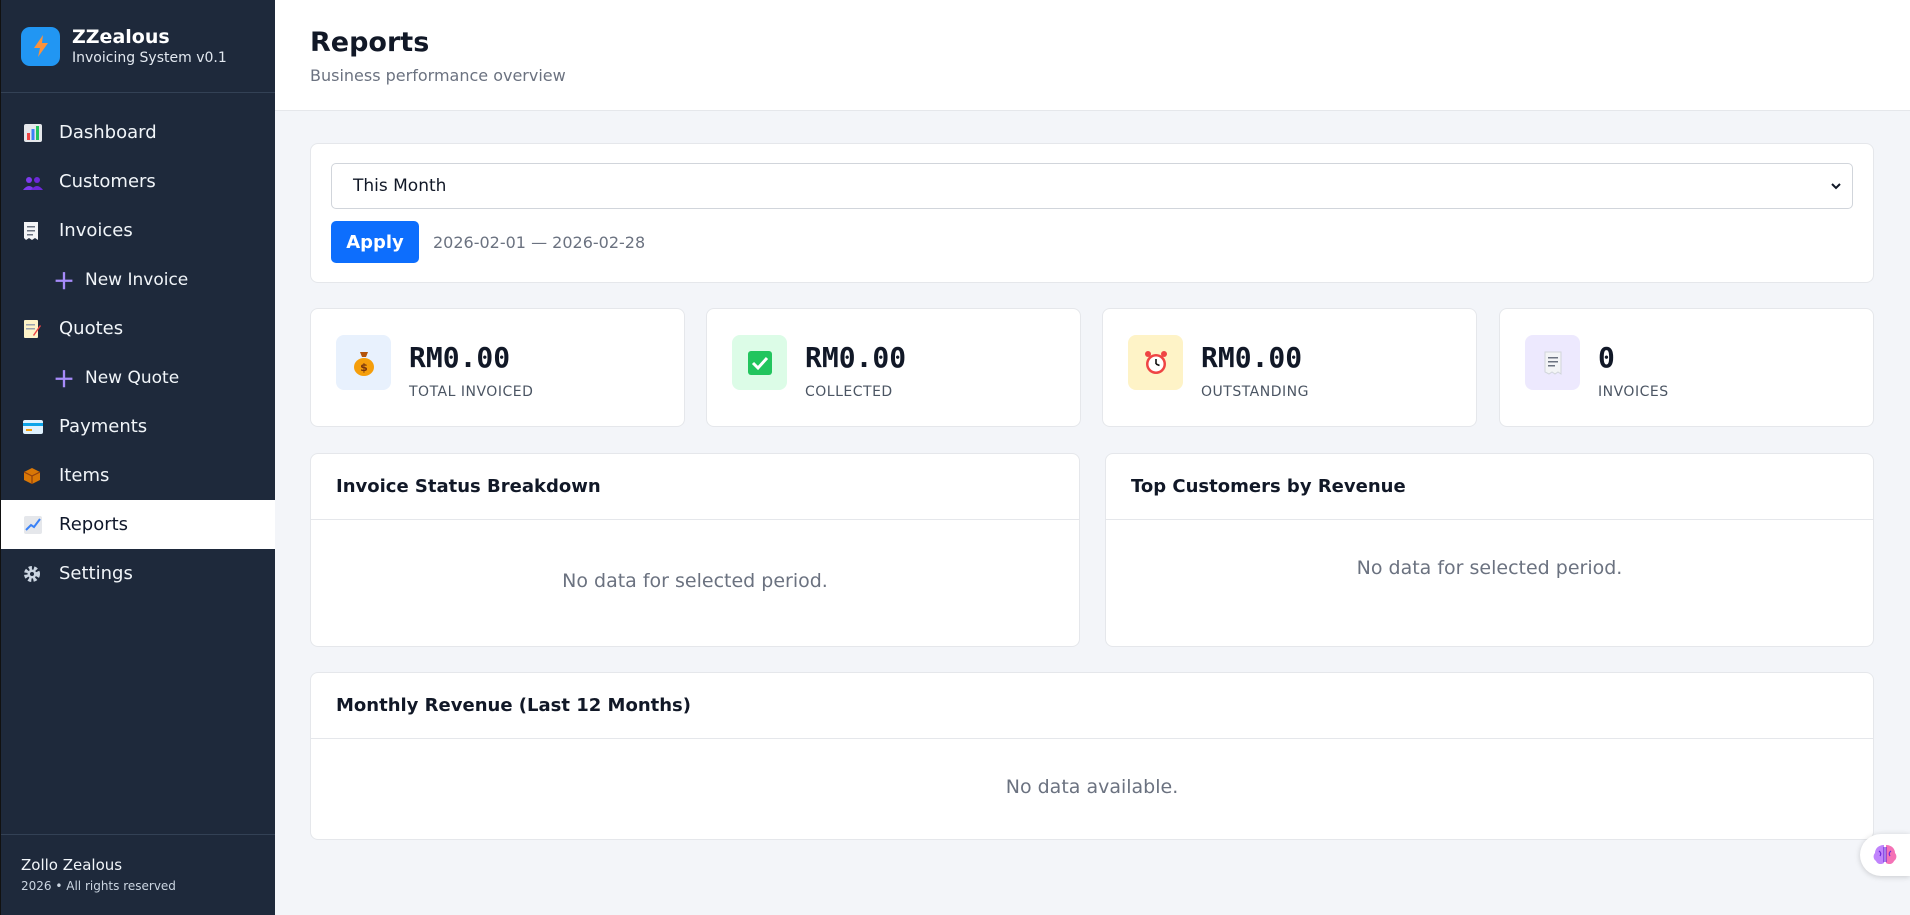  What do you see at coordinates (375, 242) in the screenshot?
I see `apply-button: Apply` at bounding box center [375, 242].